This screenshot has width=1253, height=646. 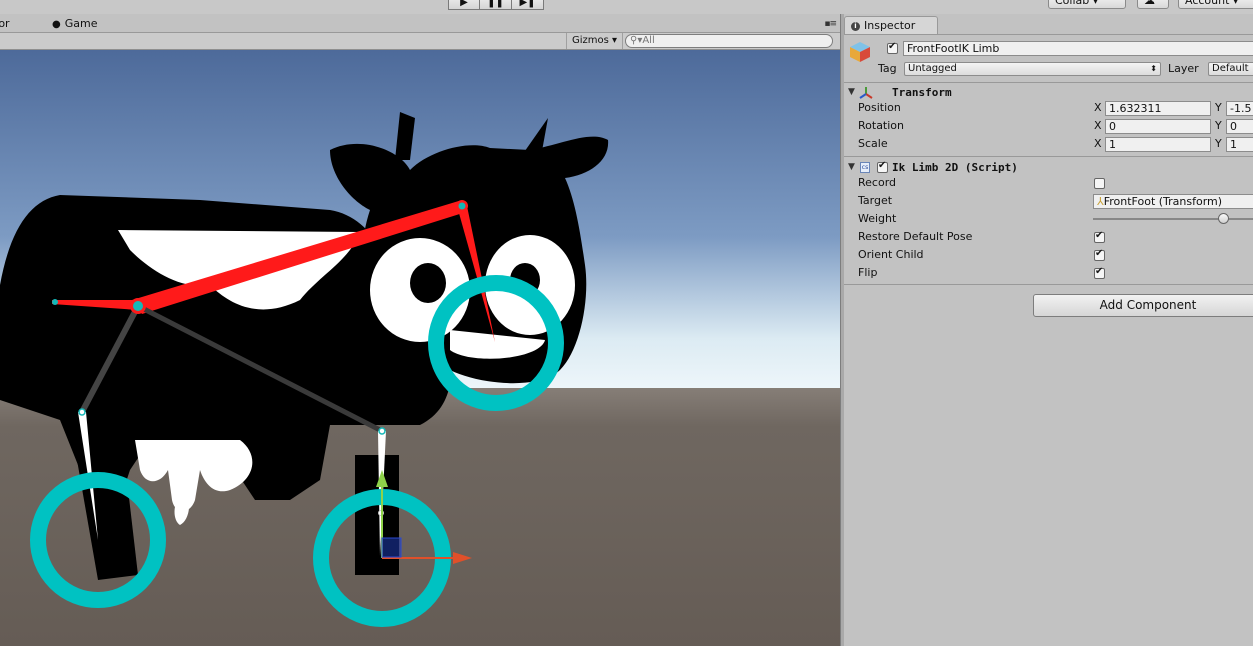 I want to click on tab-scene: tor, so click(x=13, y=23).